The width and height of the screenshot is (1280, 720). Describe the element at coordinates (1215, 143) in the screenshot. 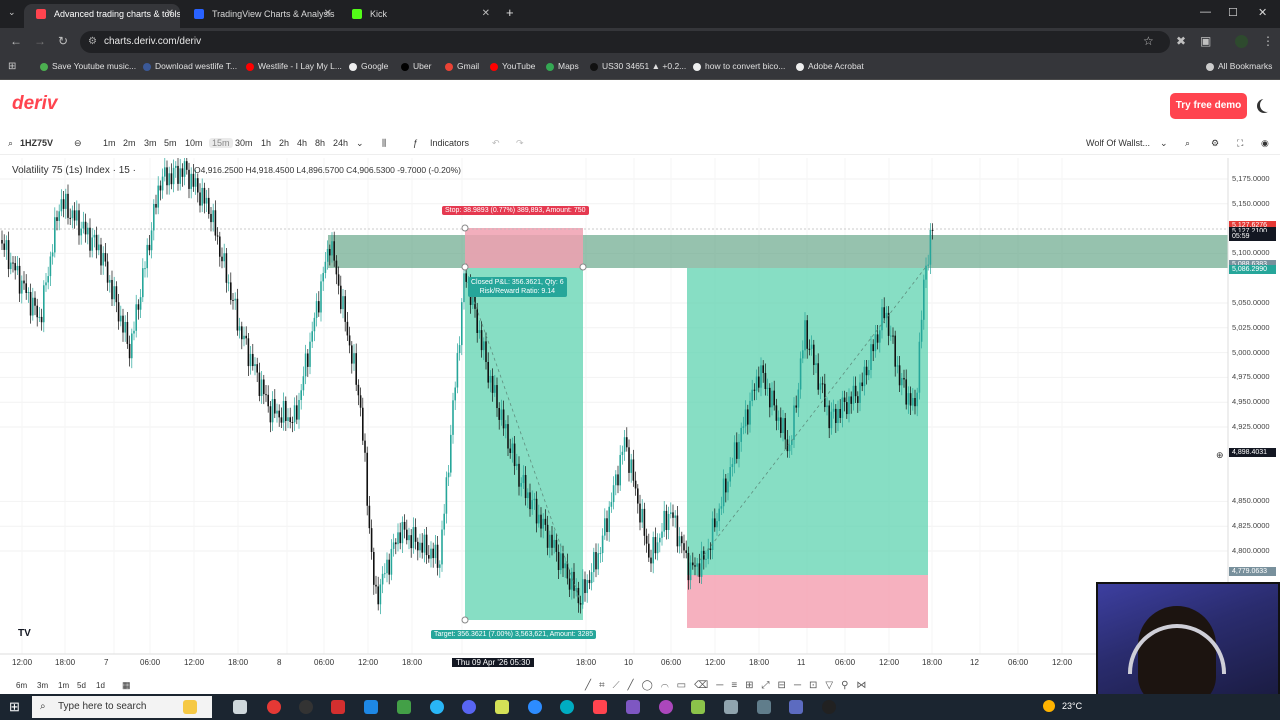

I see `settings-gear-icon: ⚙` at that location.